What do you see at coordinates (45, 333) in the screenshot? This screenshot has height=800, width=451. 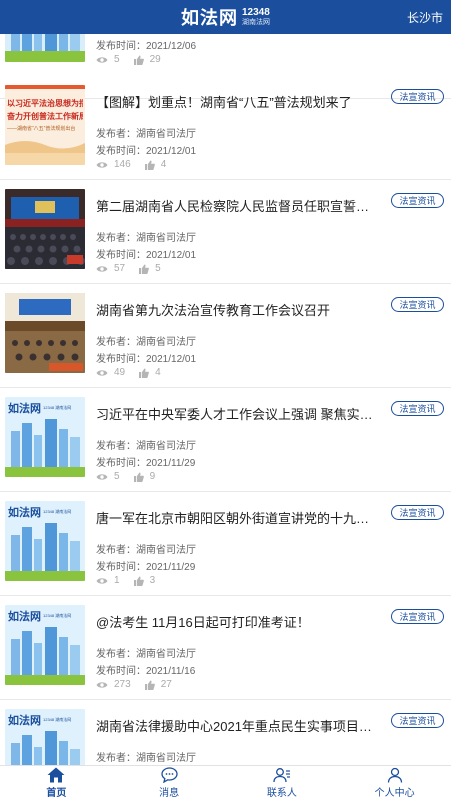 I see `news-thumbnail` at bounding box center [45, 333].